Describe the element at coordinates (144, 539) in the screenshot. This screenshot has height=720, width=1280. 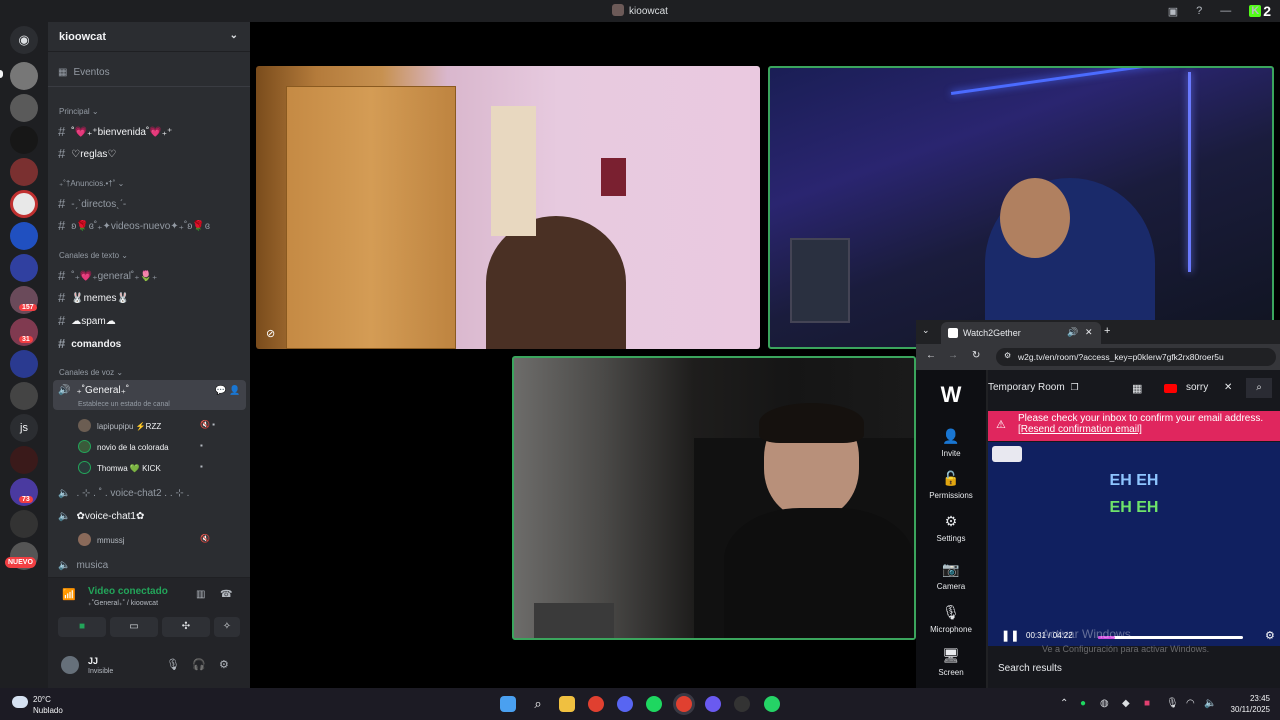
I see `voice-user: mmussj 🔇` at that location.